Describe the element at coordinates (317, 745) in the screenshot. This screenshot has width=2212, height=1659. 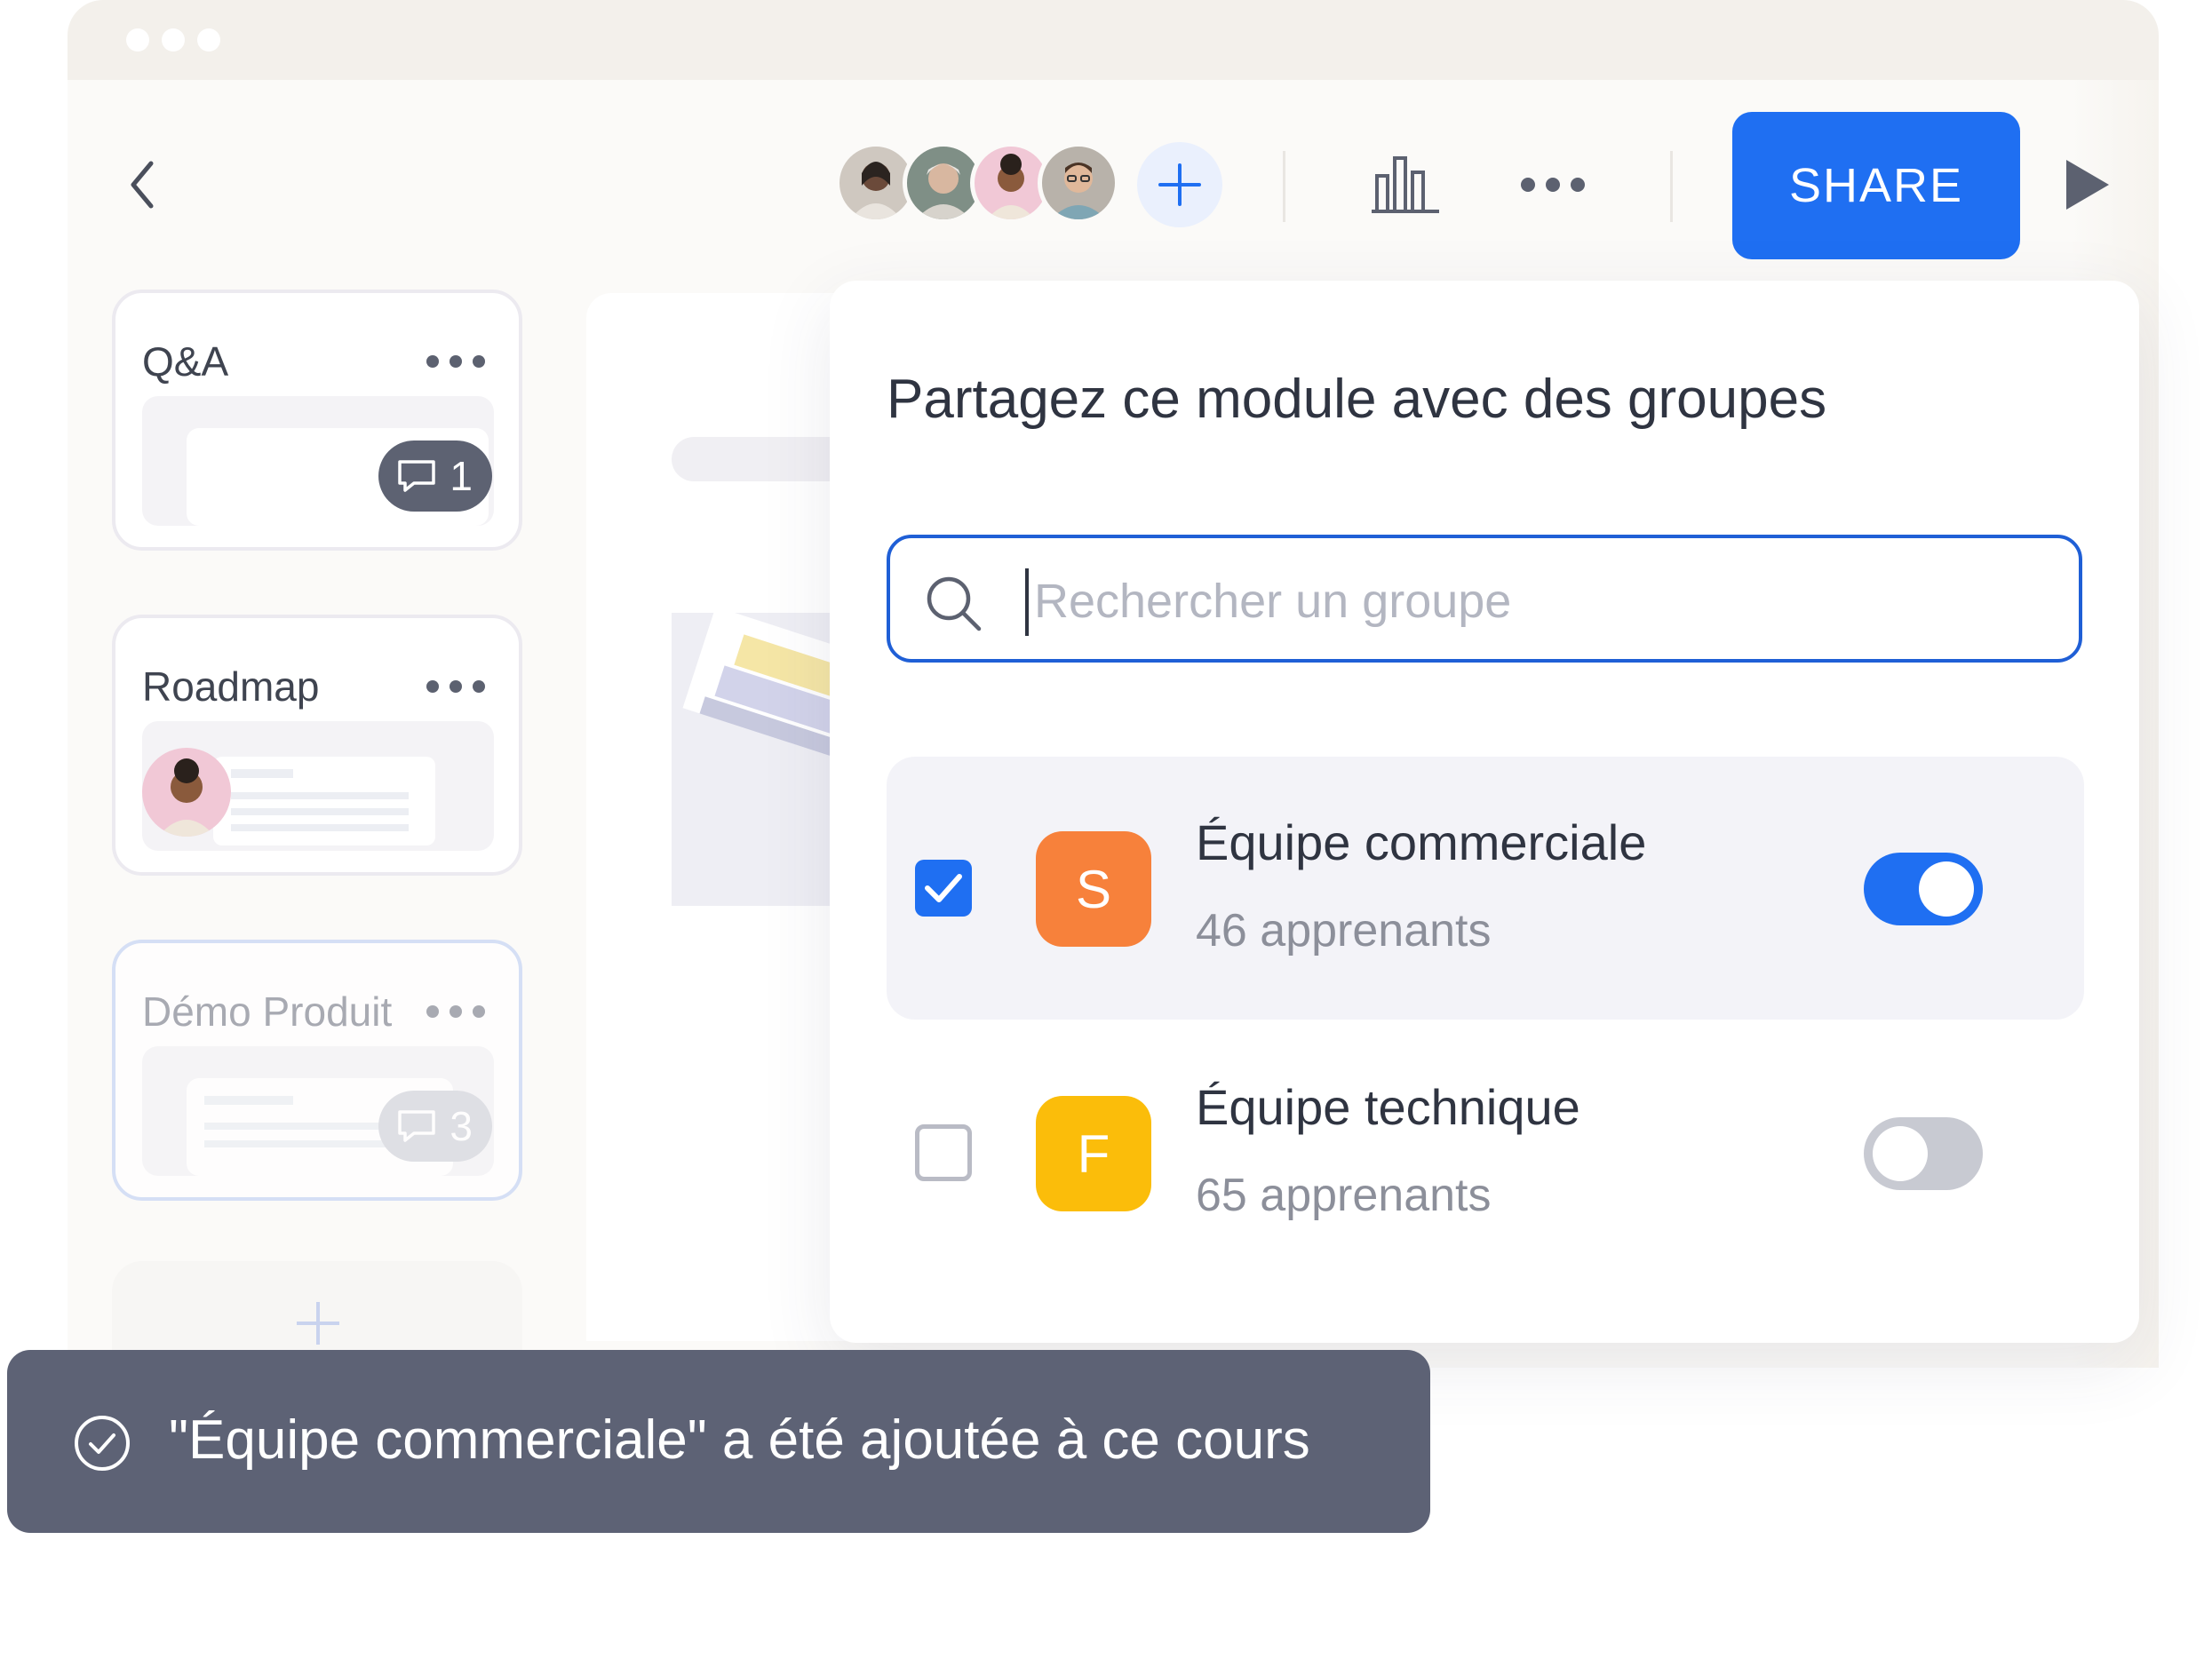
I see `module-card: Roadmap` at that location.